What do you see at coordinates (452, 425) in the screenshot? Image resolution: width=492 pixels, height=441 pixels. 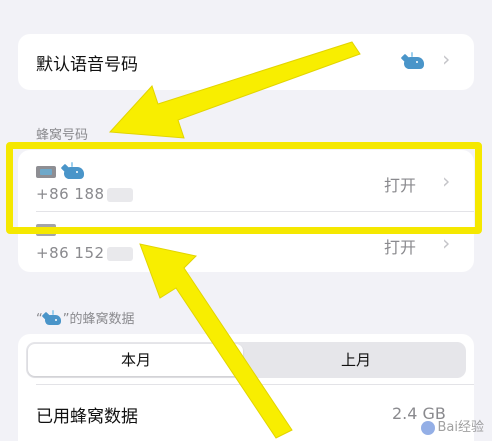 I see `watermark: Bai经验` at bounding box center [452, 425].